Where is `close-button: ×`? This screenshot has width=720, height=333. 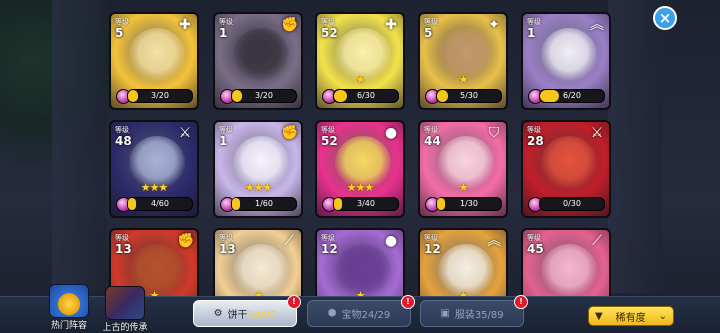 close-button: × is located at coordinates (665, 18).